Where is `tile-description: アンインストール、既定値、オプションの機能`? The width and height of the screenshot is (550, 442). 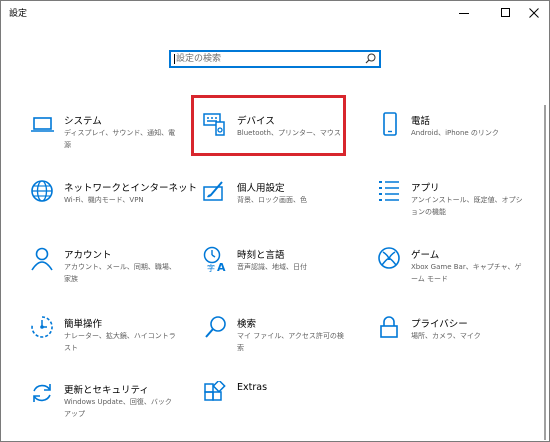
tile-description: アンインストール、既定値、オプションの機能 is located at coordinates (467, 206).